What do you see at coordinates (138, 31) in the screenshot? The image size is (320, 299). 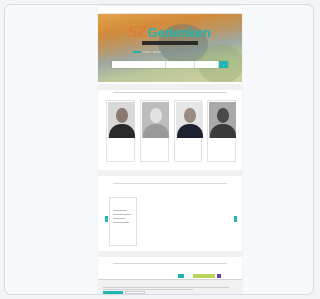 I see `logo-prefix: SZ` at bounding box center [138, 31].